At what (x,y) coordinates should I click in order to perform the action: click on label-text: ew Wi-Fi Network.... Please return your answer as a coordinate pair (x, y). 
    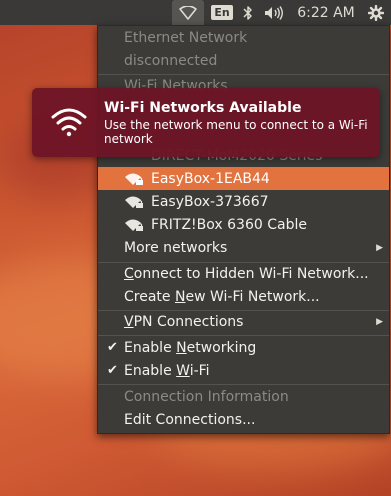
    Looking at the image, I should click on (252, 296).